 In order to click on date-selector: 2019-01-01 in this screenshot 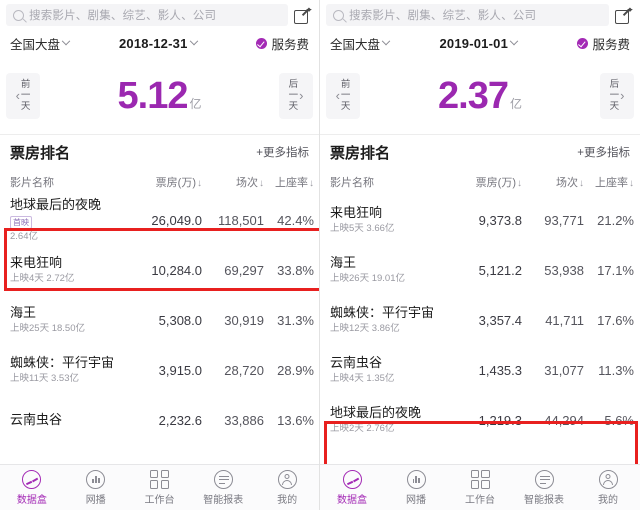, I will do `click(478, 43)`.